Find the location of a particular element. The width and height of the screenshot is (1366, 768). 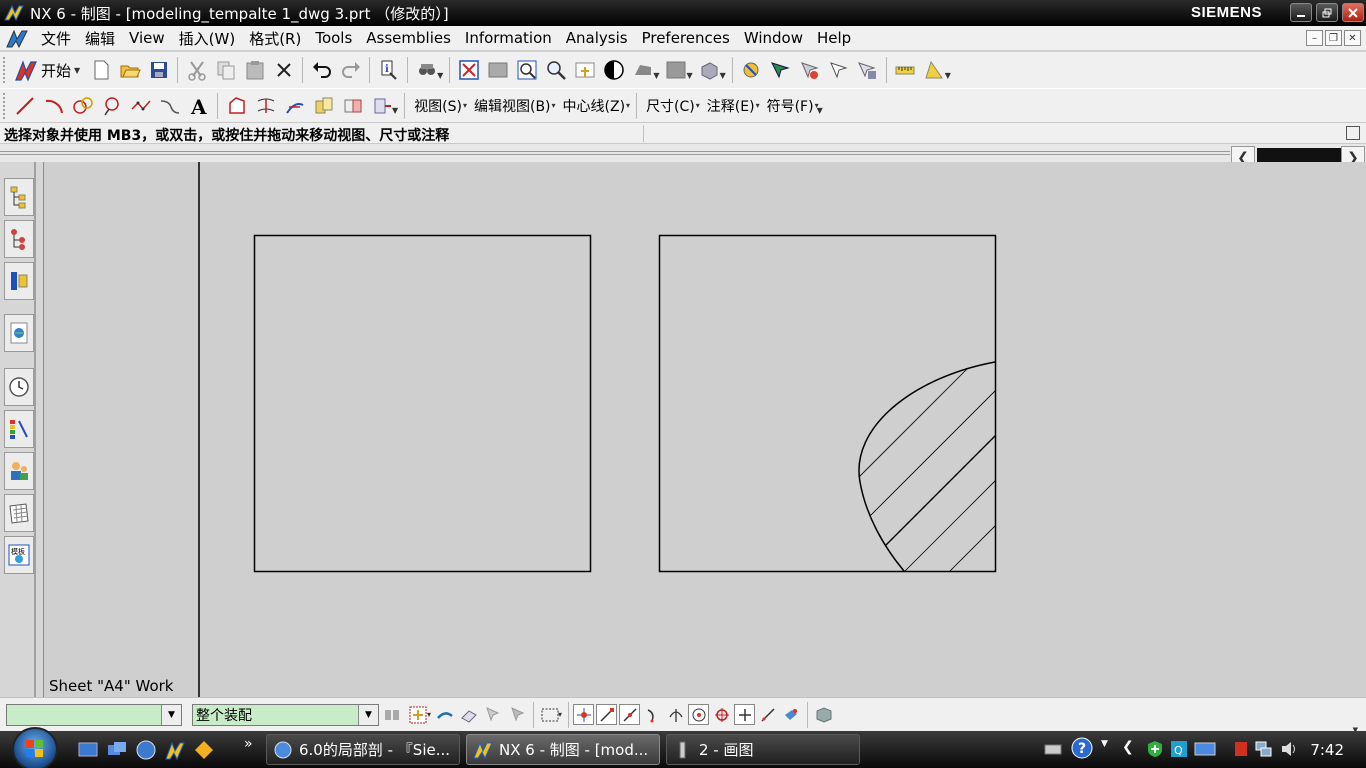

snap-point-on-surface-toggle is located at coordinates (790, 714).